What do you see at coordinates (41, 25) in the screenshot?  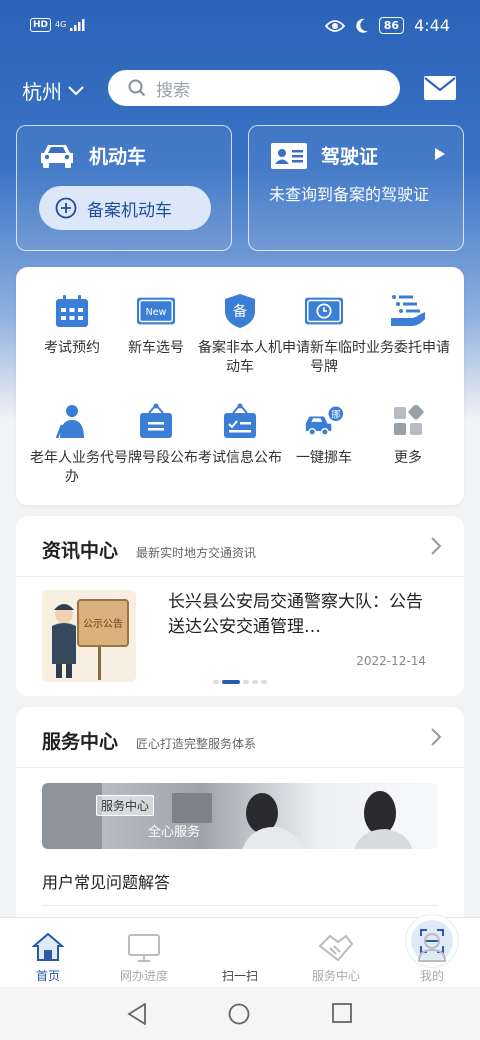 I see `hd-indicator: HD` at bounding box center [41, 25].